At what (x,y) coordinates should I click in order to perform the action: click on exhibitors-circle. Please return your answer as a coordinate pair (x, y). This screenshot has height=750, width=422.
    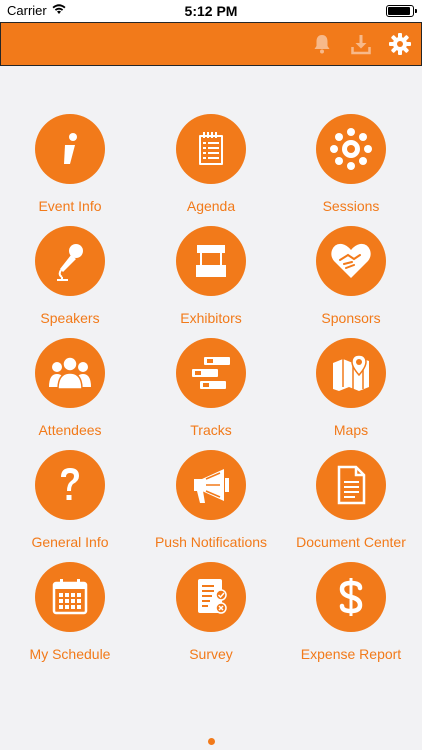
    Looking at the image, I should click on (211, 261).